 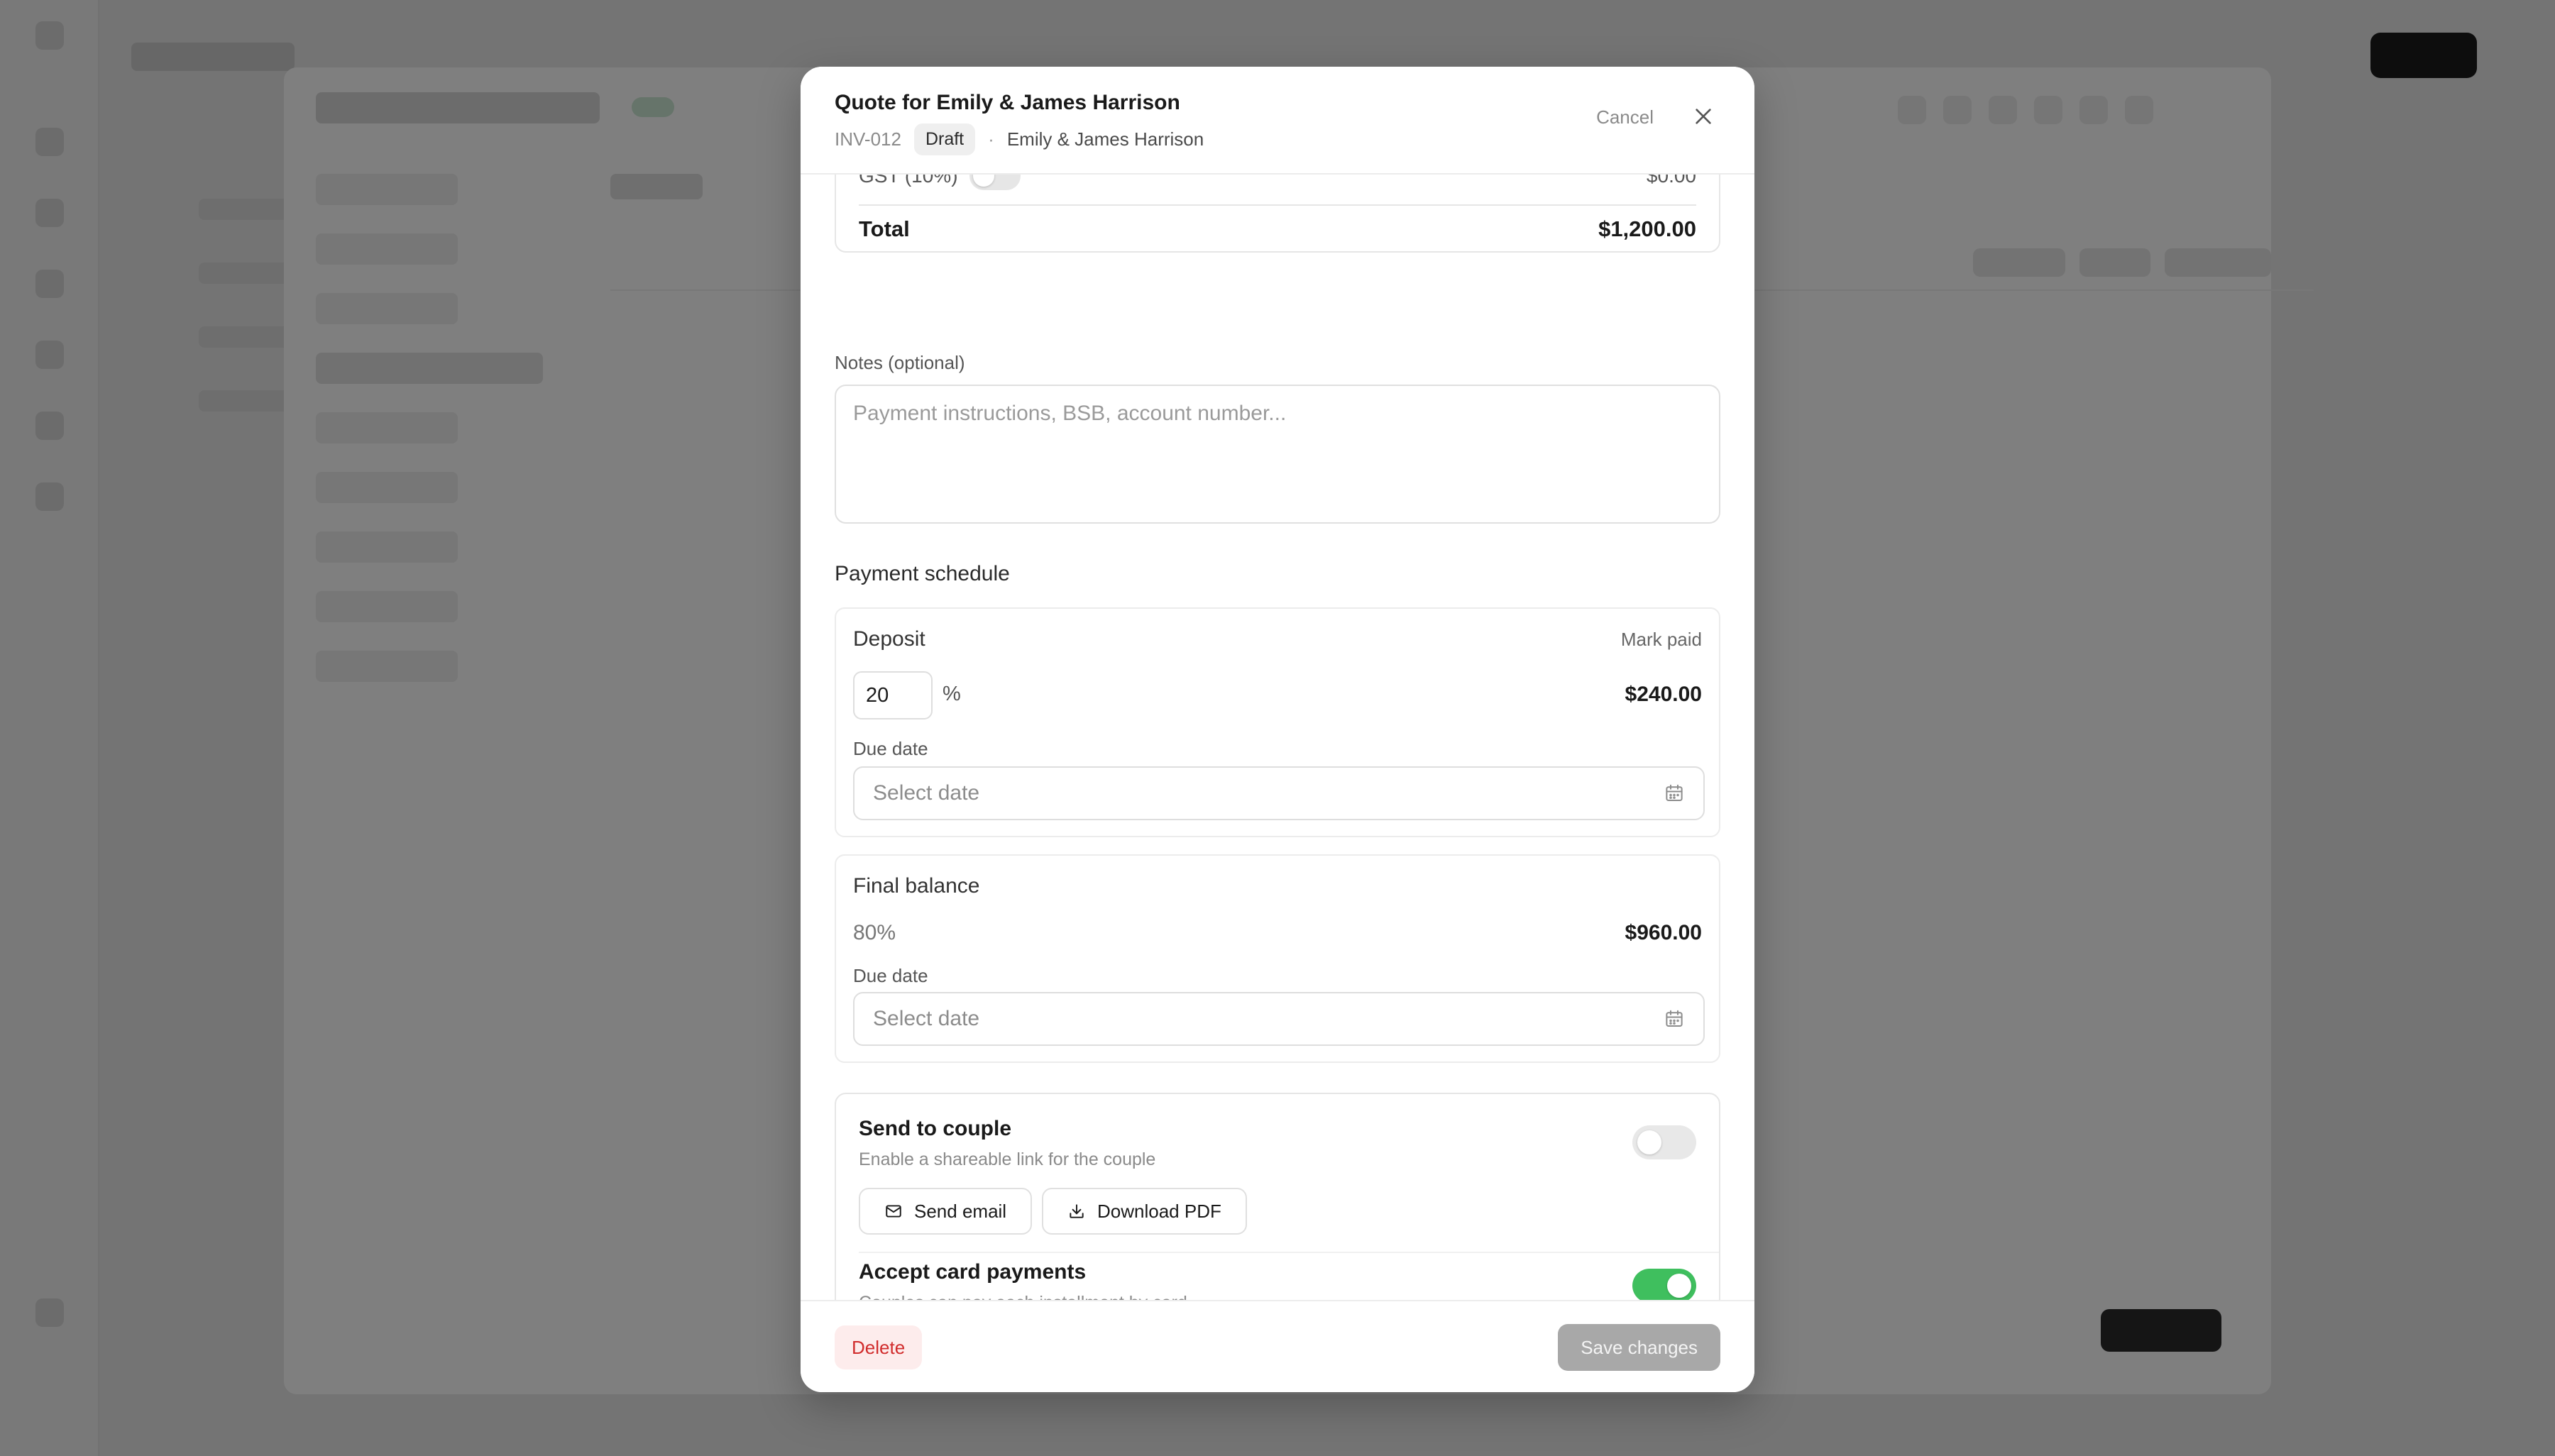 What do you see at coordinates (891, 748) in the screenshot?
I see `deposit-due-label: Due date` at bounding box center [891, 748].